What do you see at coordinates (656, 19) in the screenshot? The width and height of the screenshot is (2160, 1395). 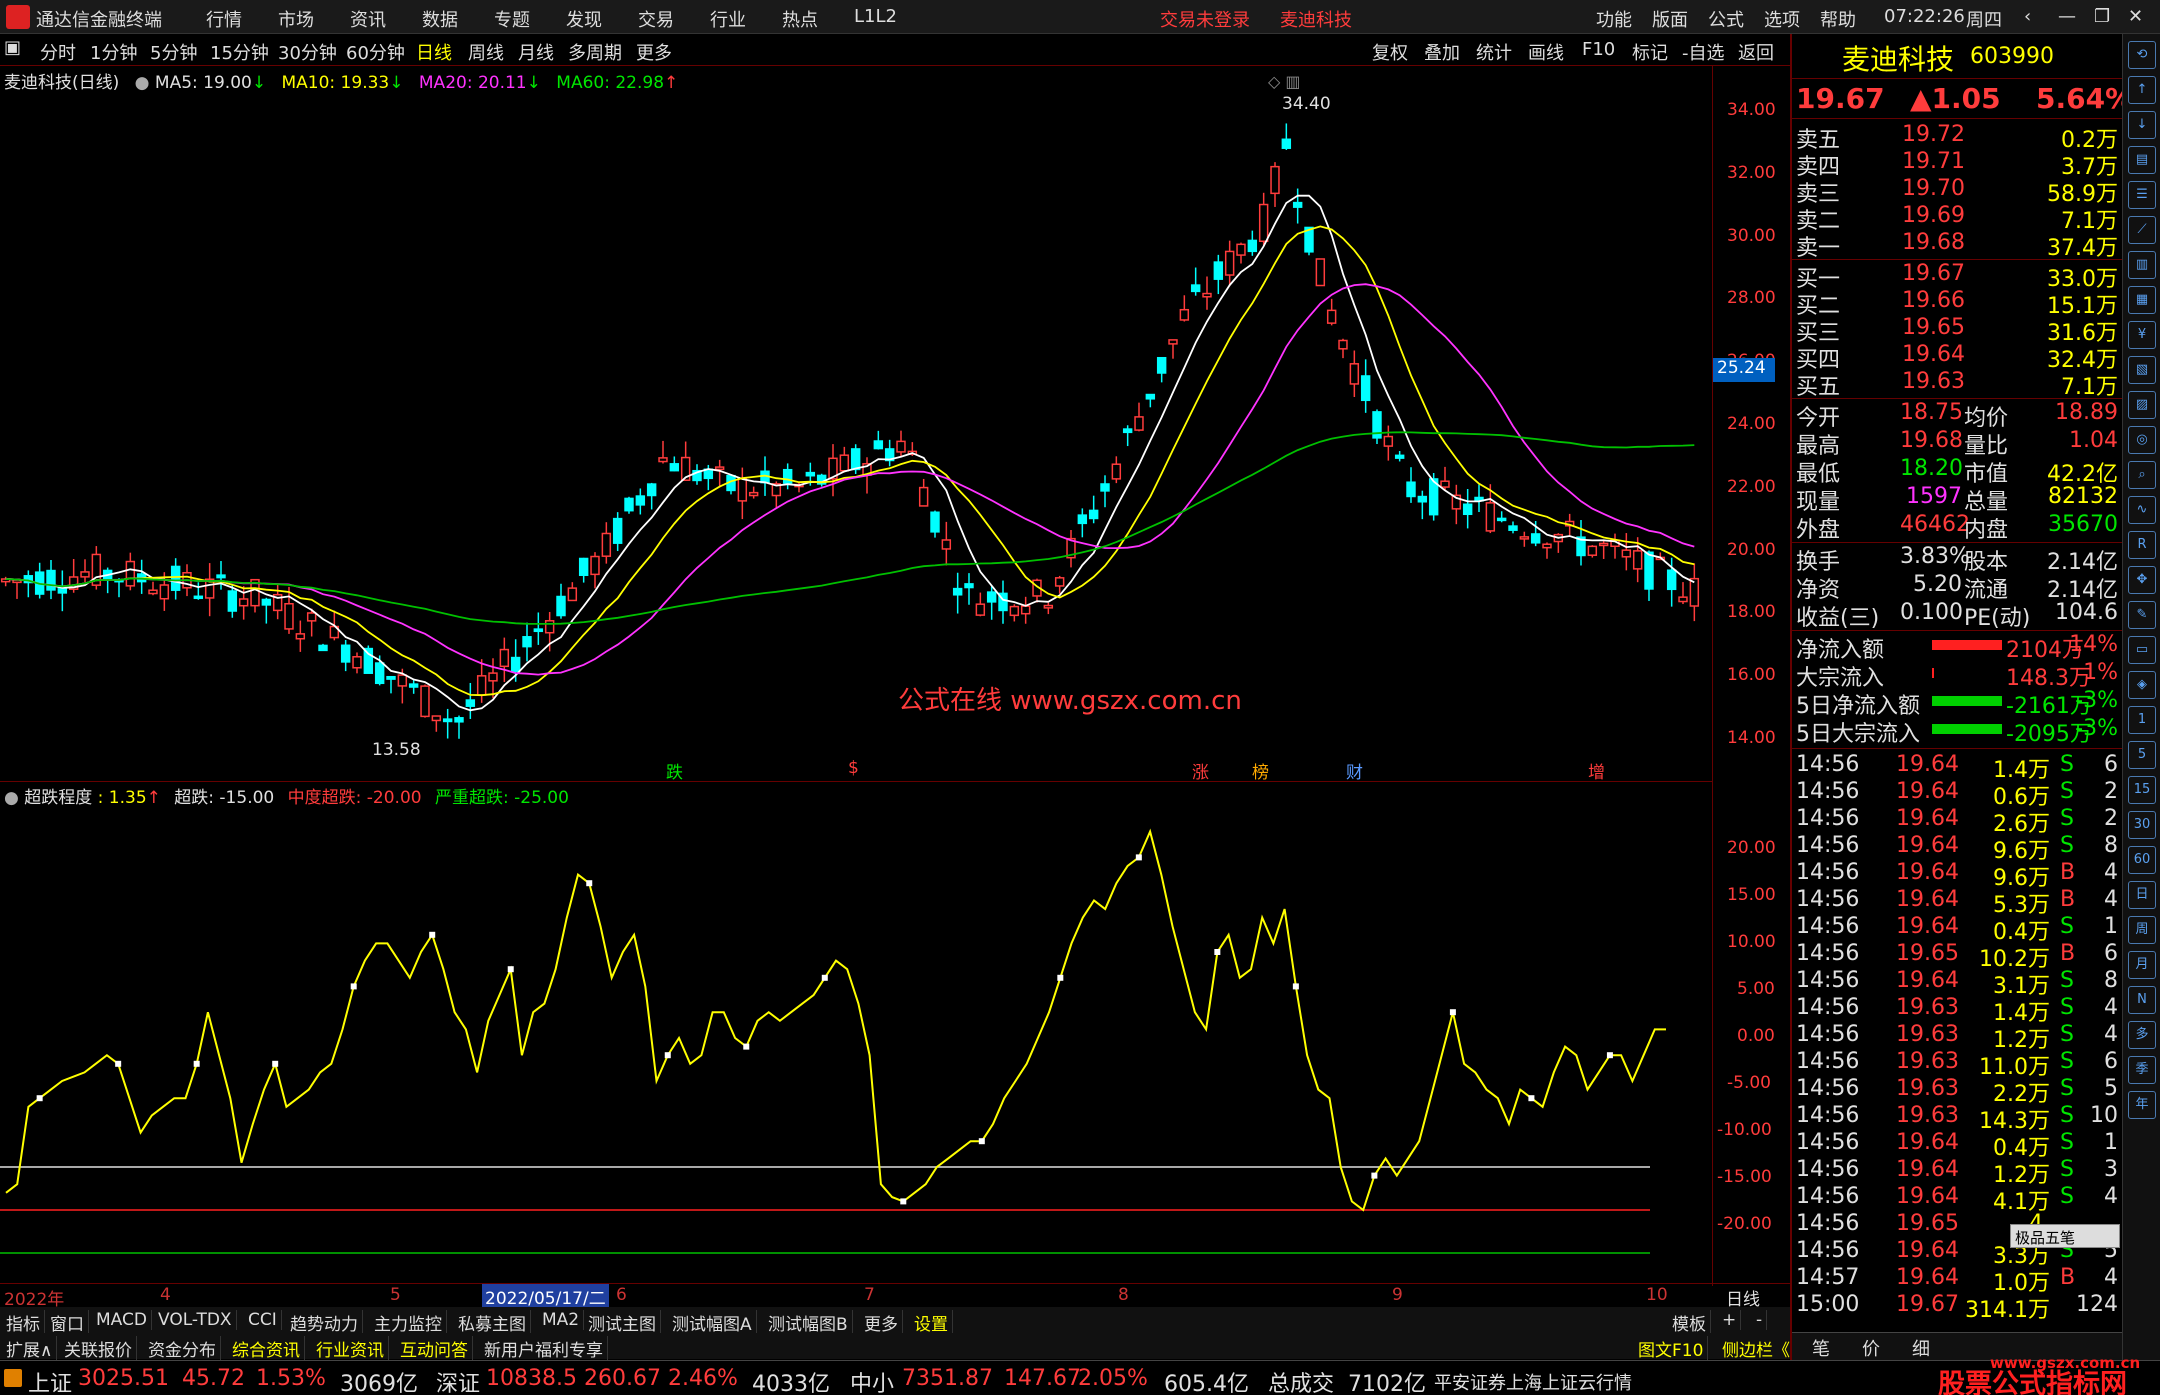 I see `menu-item: 交易` at bounding box center [656, 19].